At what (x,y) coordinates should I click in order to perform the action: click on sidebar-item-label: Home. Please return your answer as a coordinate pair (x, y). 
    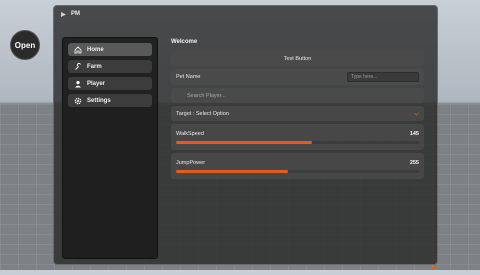
    Looking at the image, I should click on (95, 49).